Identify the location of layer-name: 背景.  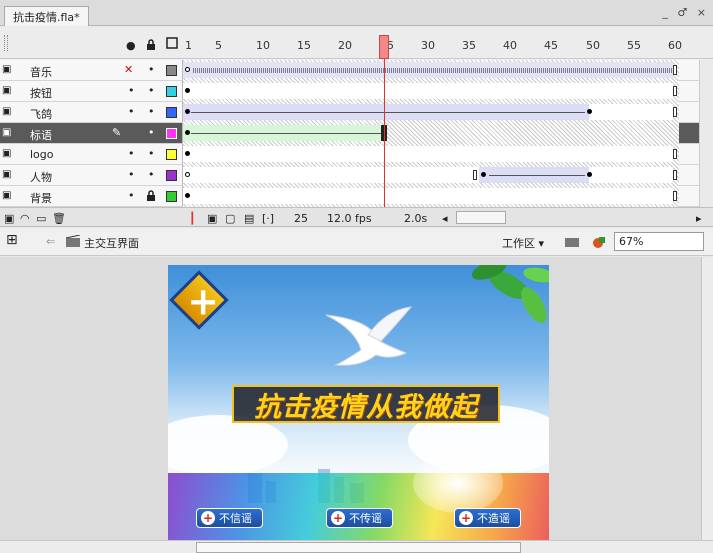
(41, 198).